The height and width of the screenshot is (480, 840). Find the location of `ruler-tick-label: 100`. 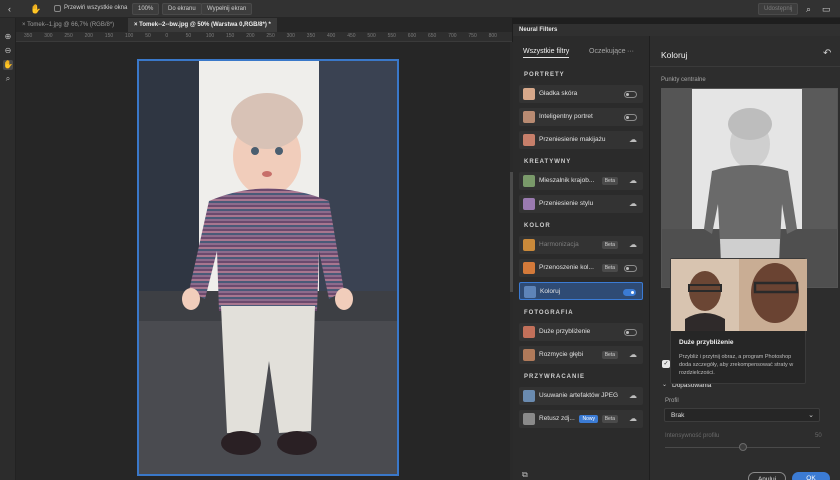

ruler-tick-label: 100 is located at coordinates (129, 36).